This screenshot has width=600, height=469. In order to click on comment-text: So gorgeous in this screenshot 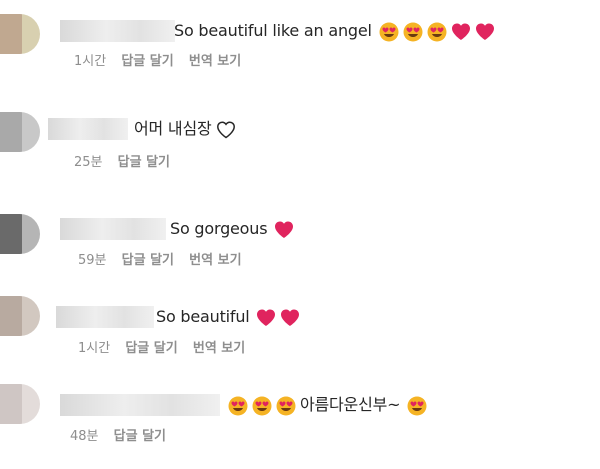, I will do `click(234, 229)`.